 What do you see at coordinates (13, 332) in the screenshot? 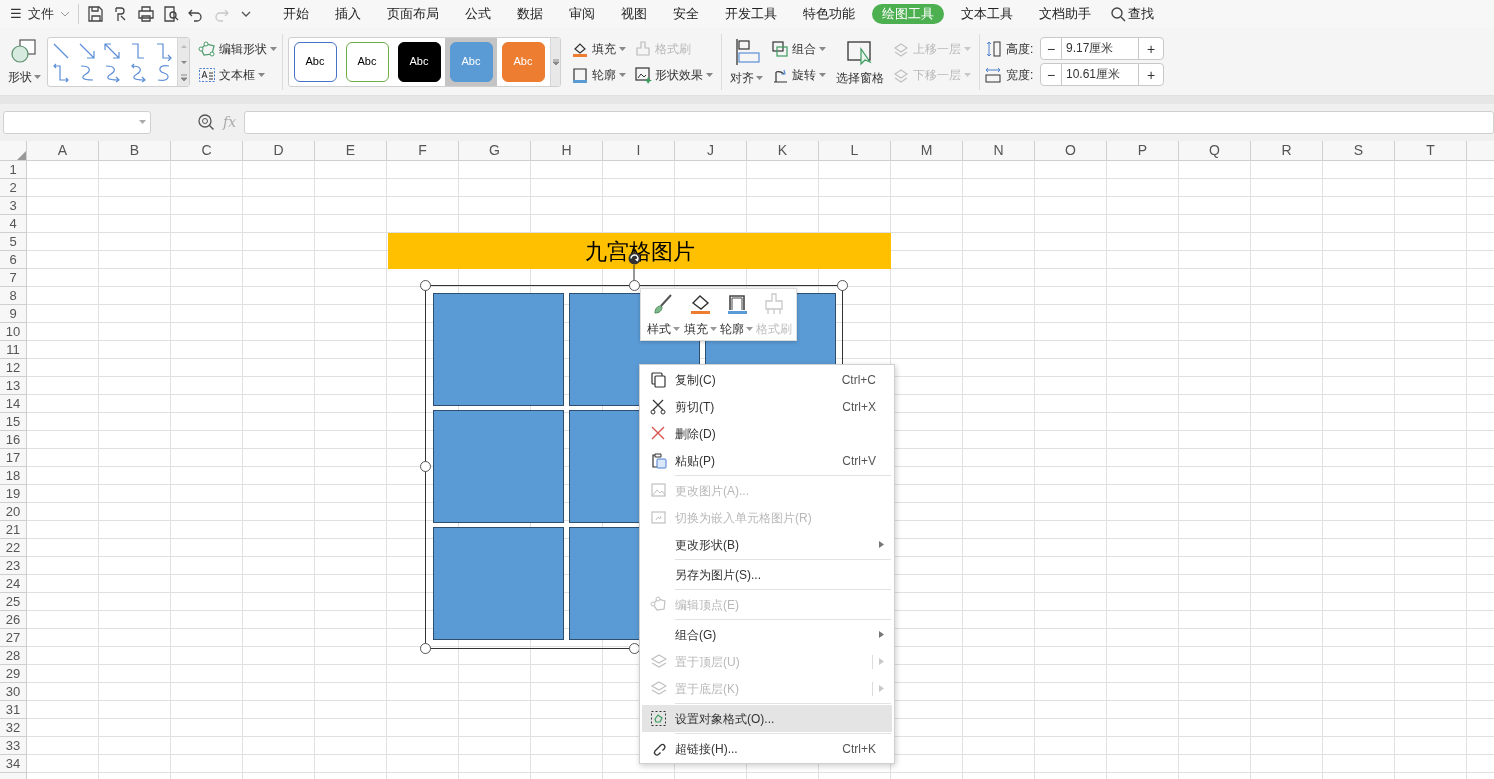
I see `row-header: 10` at bounding box center [13, 332].